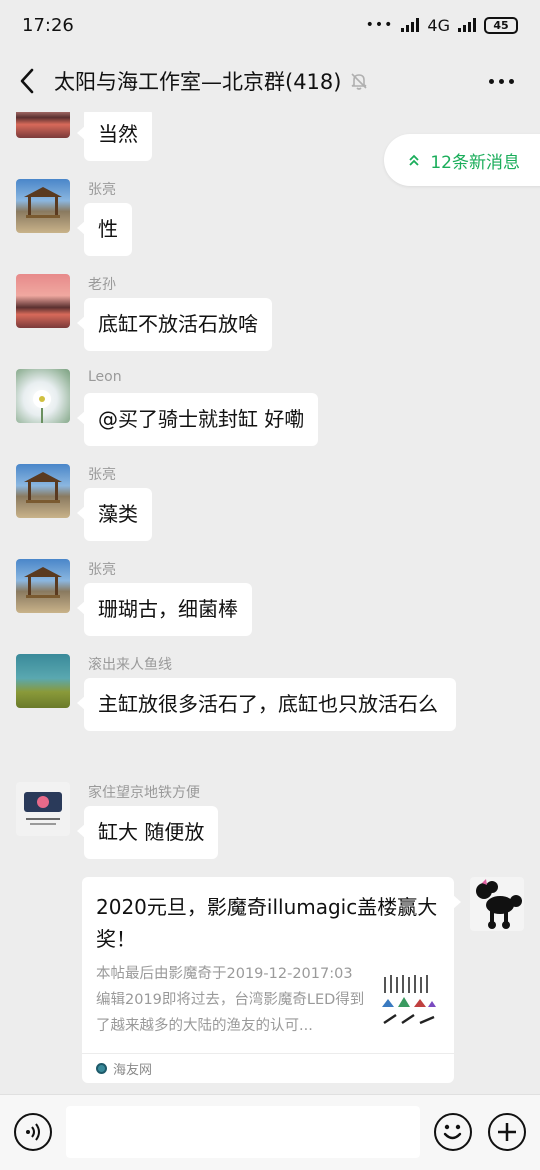  I want to click on emoji-button, so click(453, 1132).